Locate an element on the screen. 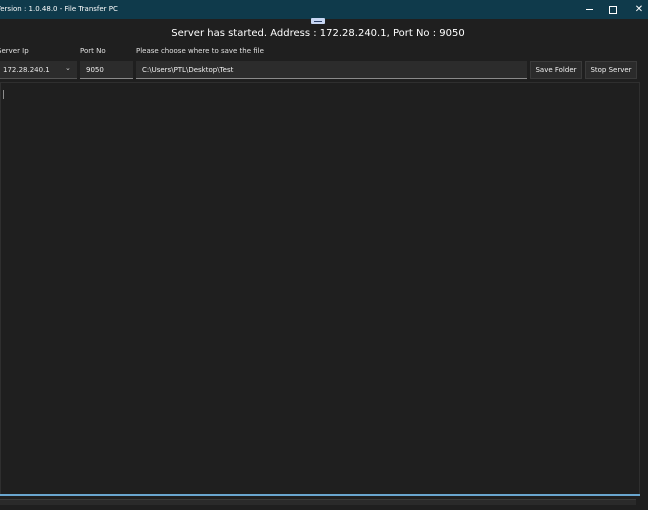  close-icon: ✕ is located at coordinates (639, 9).